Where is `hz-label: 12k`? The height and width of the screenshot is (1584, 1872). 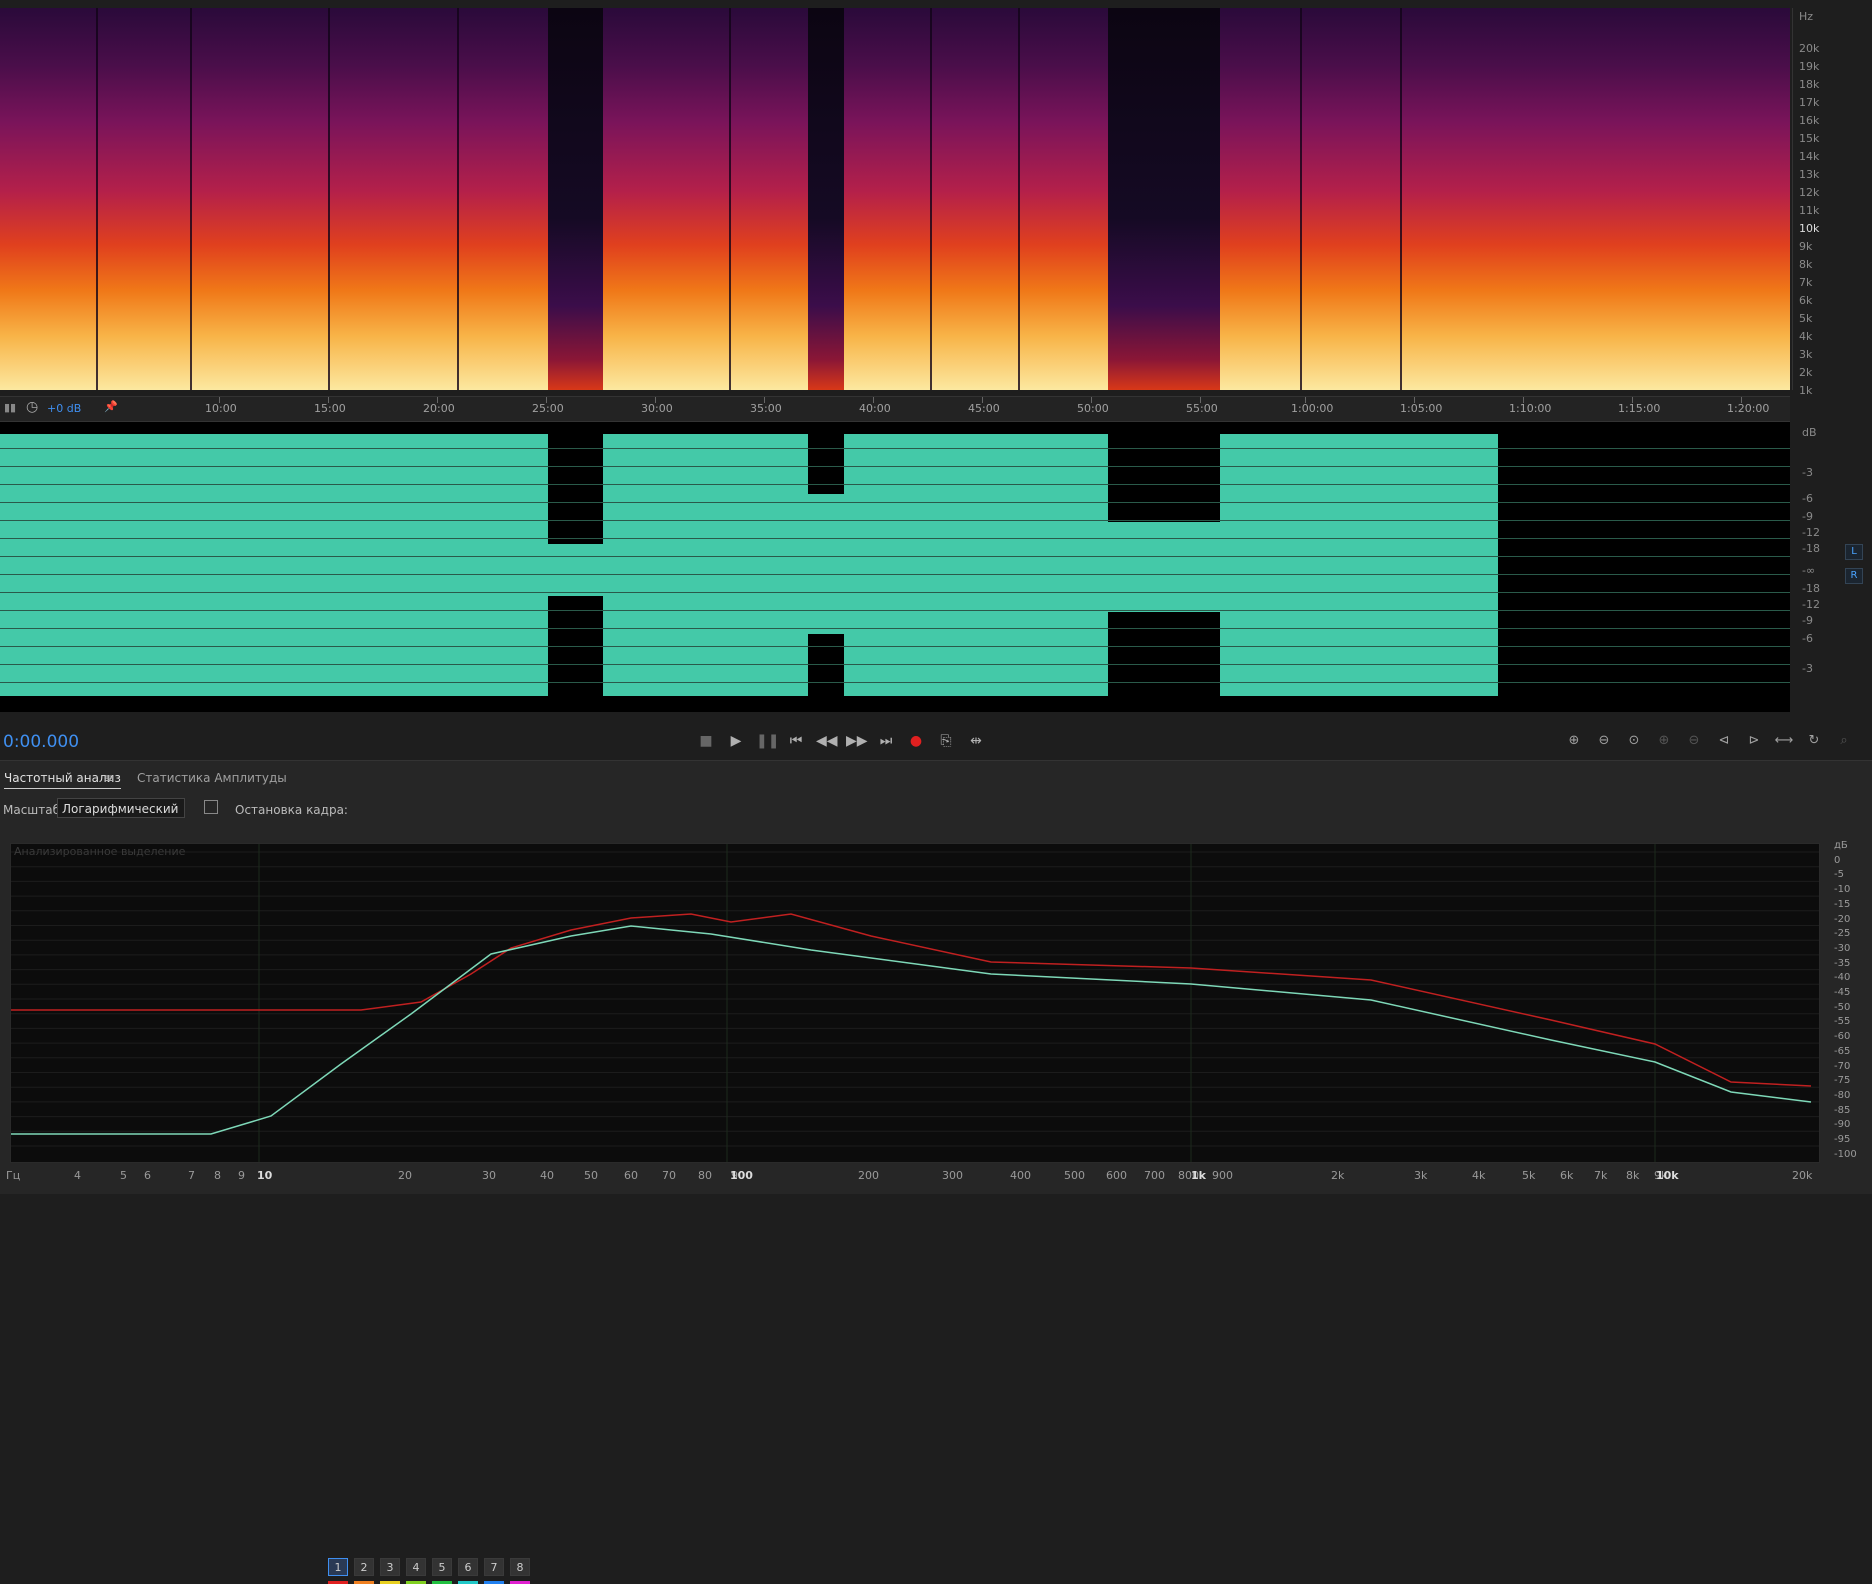 hz-label: 12k is located at coordinates (1809, 192).